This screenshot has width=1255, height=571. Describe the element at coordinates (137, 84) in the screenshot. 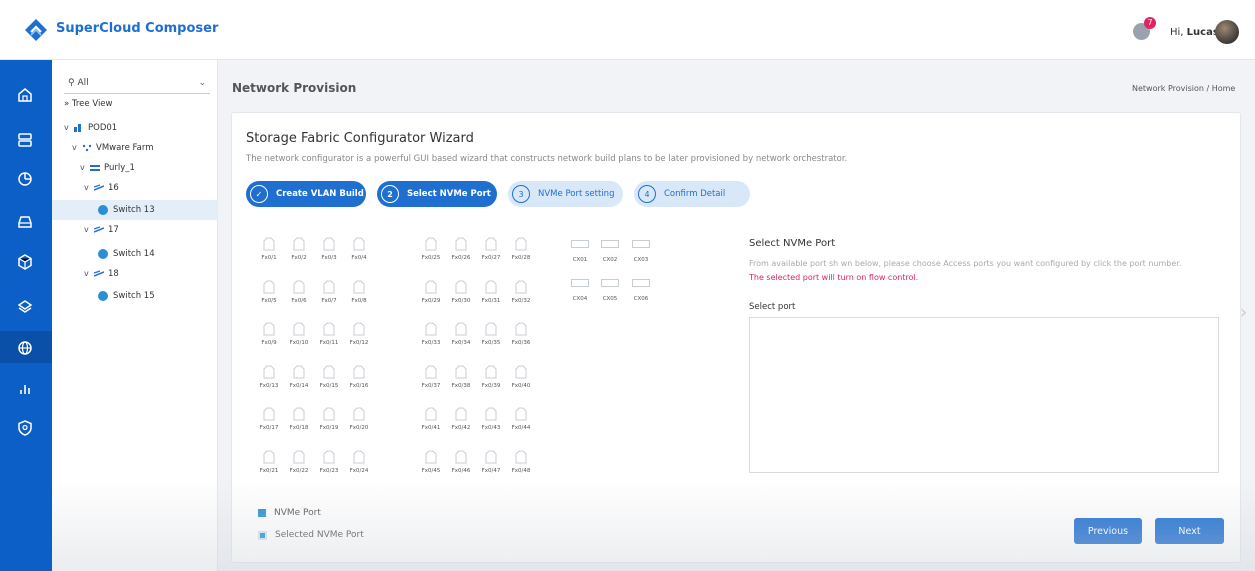

I see `tree-filter-select: ⚲ All ⌄` at that location.